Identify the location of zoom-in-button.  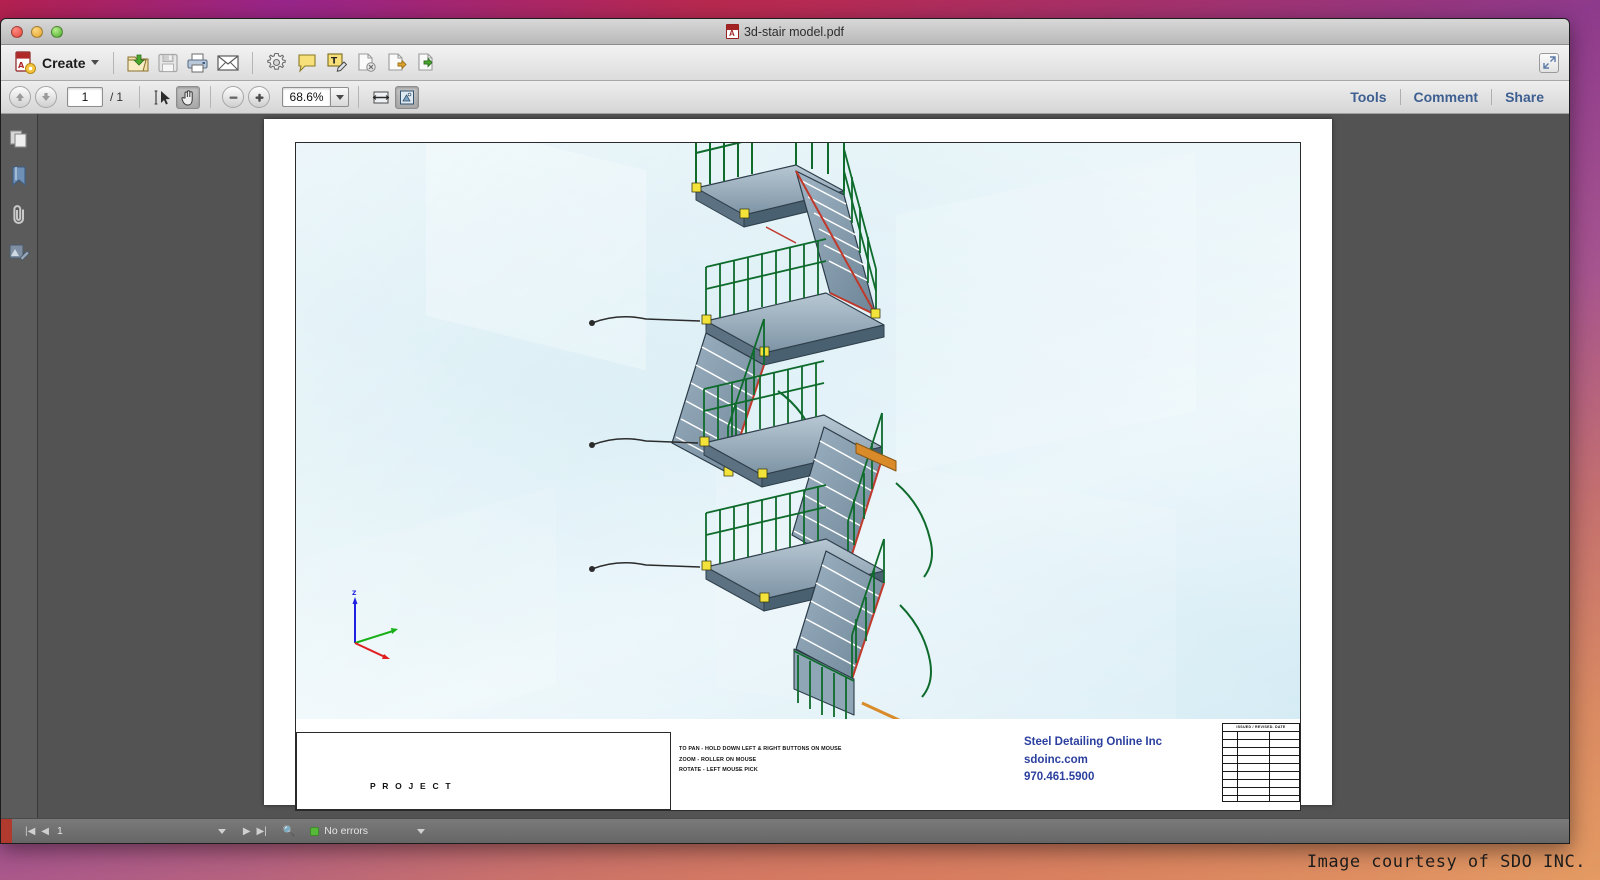
(259, 97).